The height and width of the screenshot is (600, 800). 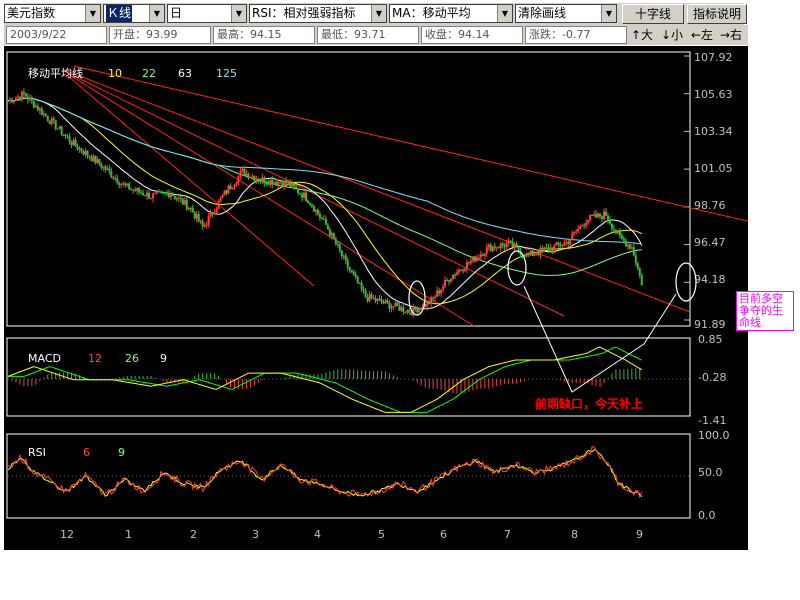 I want to click on period-select: Ｋ线 ▼, so click(x=134, y=13).